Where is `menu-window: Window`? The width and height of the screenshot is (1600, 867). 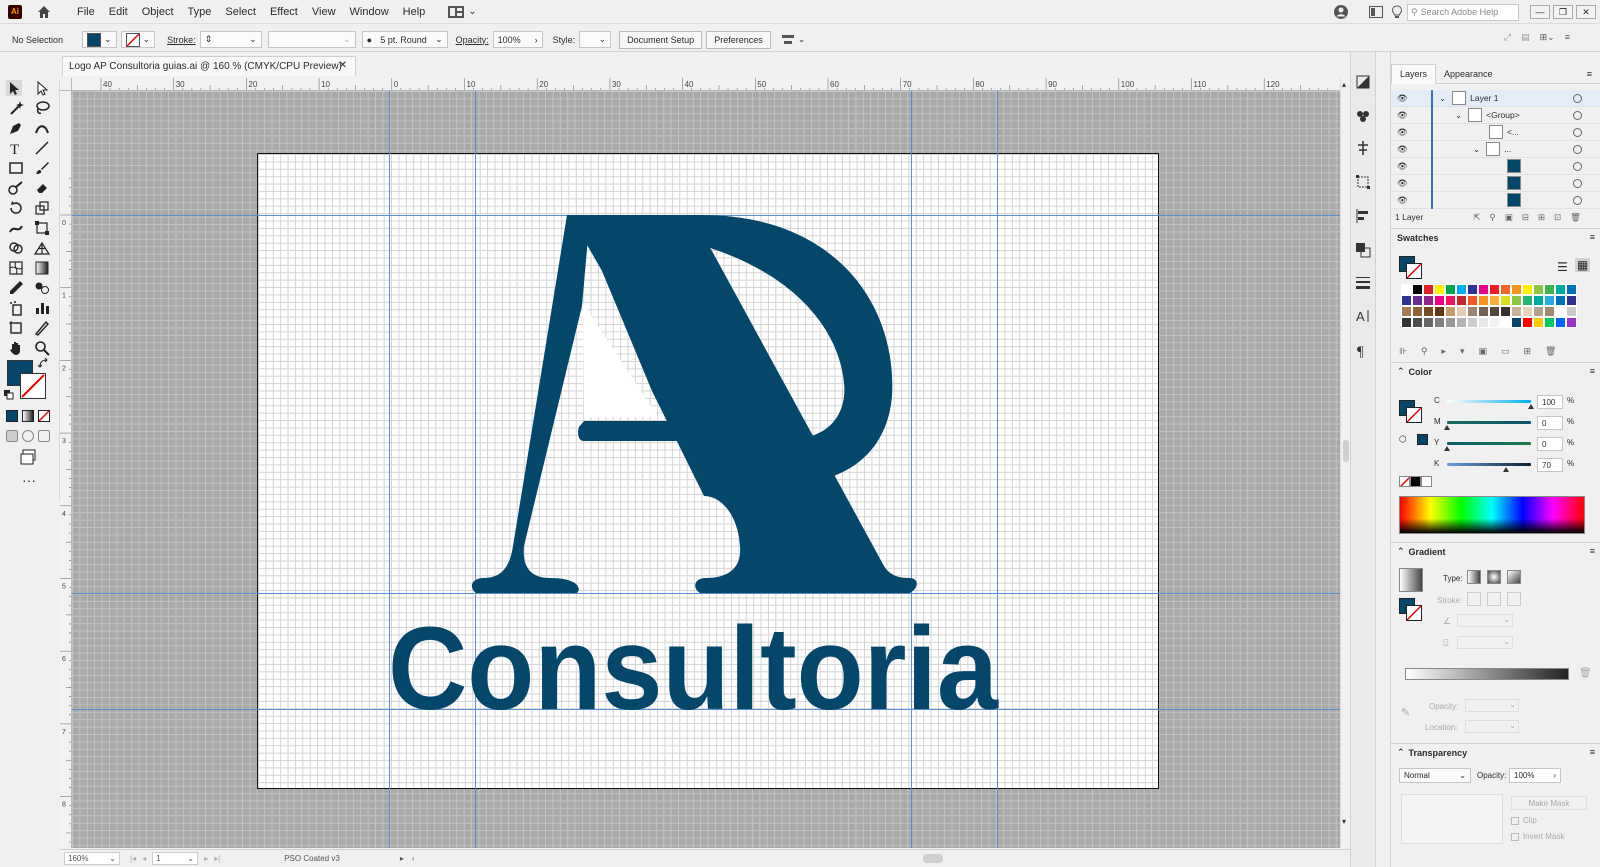
menu-window: Window is located at coordinates (369, 12).